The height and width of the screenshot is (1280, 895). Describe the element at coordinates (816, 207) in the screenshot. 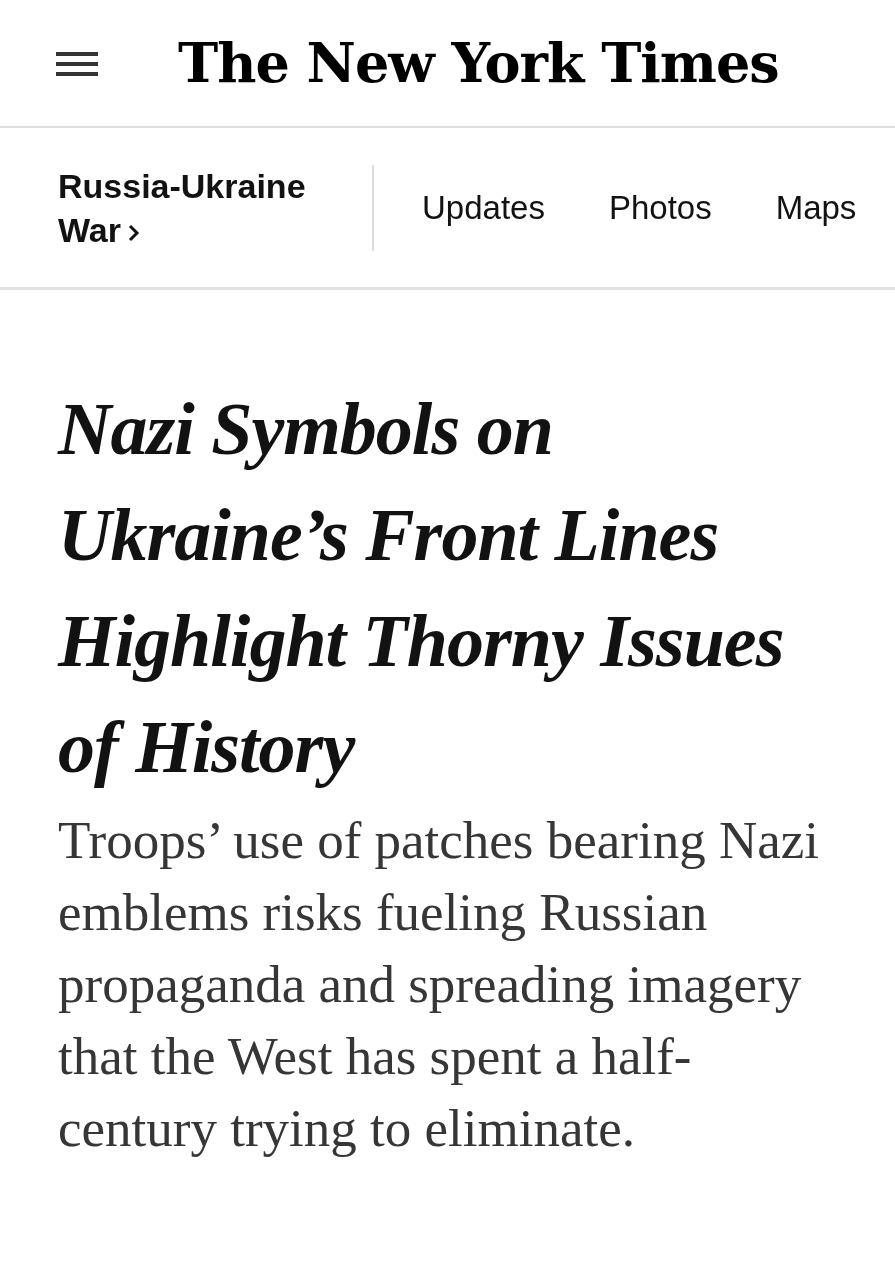

I see `nav-link: Maps` at that location.